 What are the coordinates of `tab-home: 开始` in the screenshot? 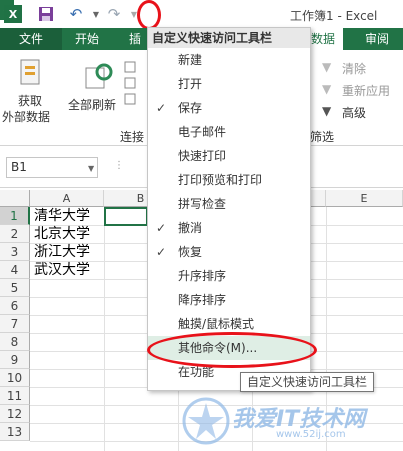 It's located at (87, 39).